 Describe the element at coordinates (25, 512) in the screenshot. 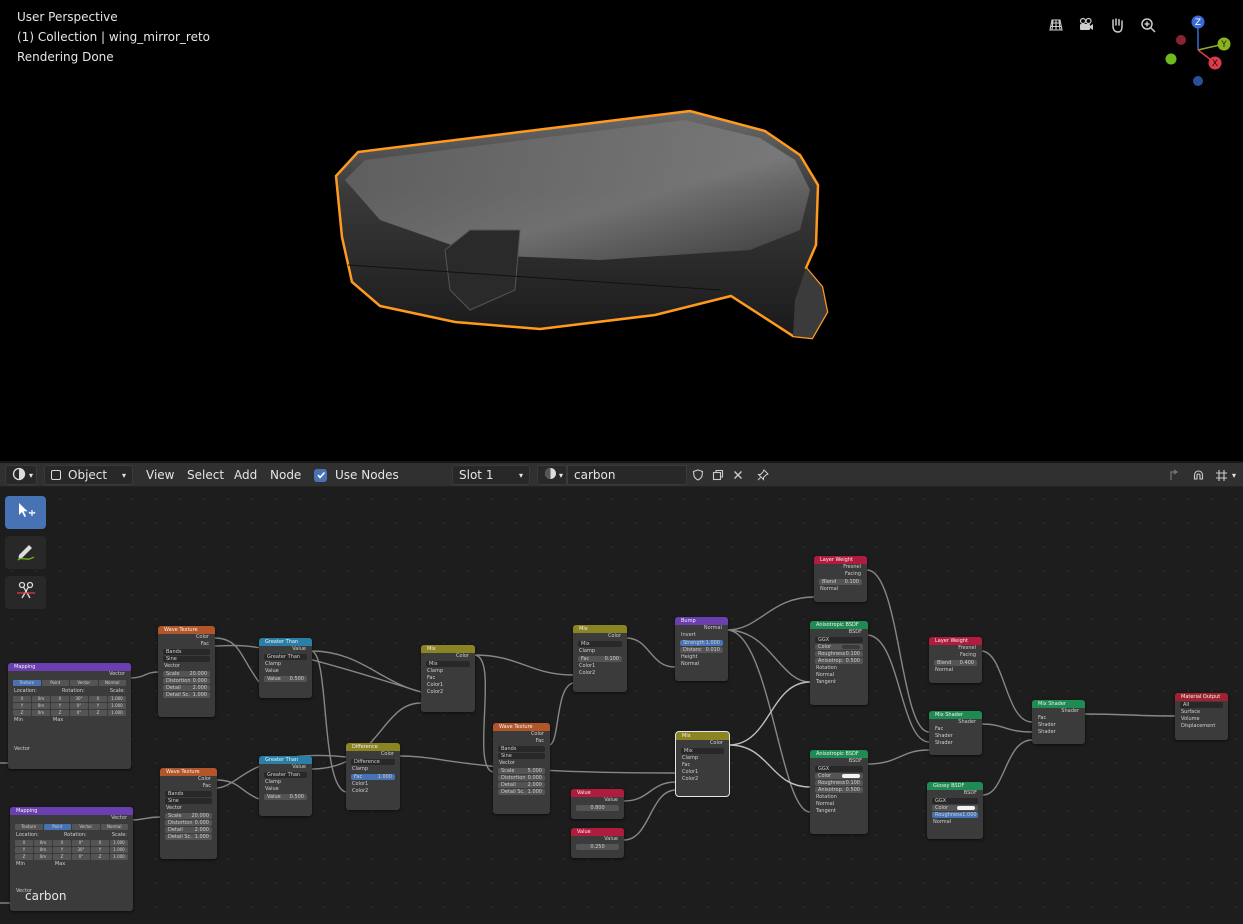

I see `select-box-tool` at that location.